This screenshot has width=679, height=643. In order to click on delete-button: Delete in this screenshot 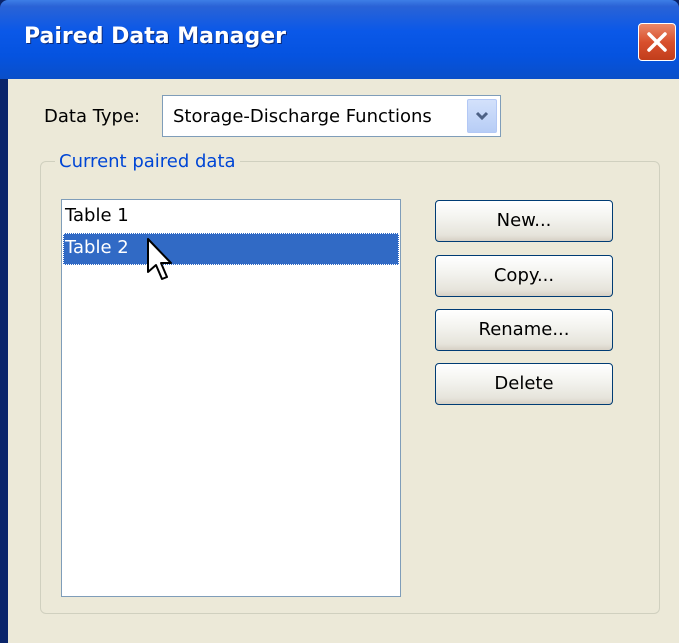, I will do `click(524, 384)`.